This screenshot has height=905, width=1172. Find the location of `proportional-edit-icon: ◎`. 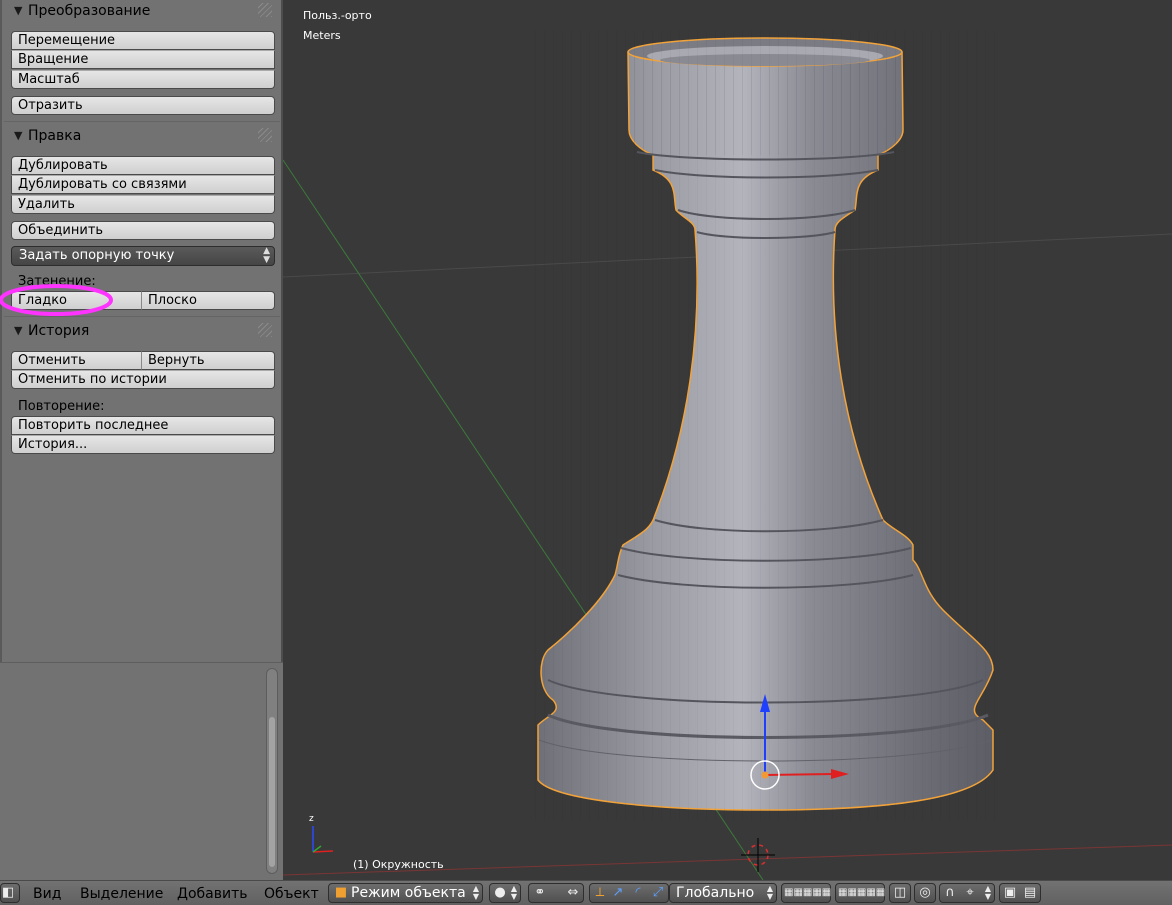

proportional-edit-icon: ◎ is located at coordinates (925, 892).